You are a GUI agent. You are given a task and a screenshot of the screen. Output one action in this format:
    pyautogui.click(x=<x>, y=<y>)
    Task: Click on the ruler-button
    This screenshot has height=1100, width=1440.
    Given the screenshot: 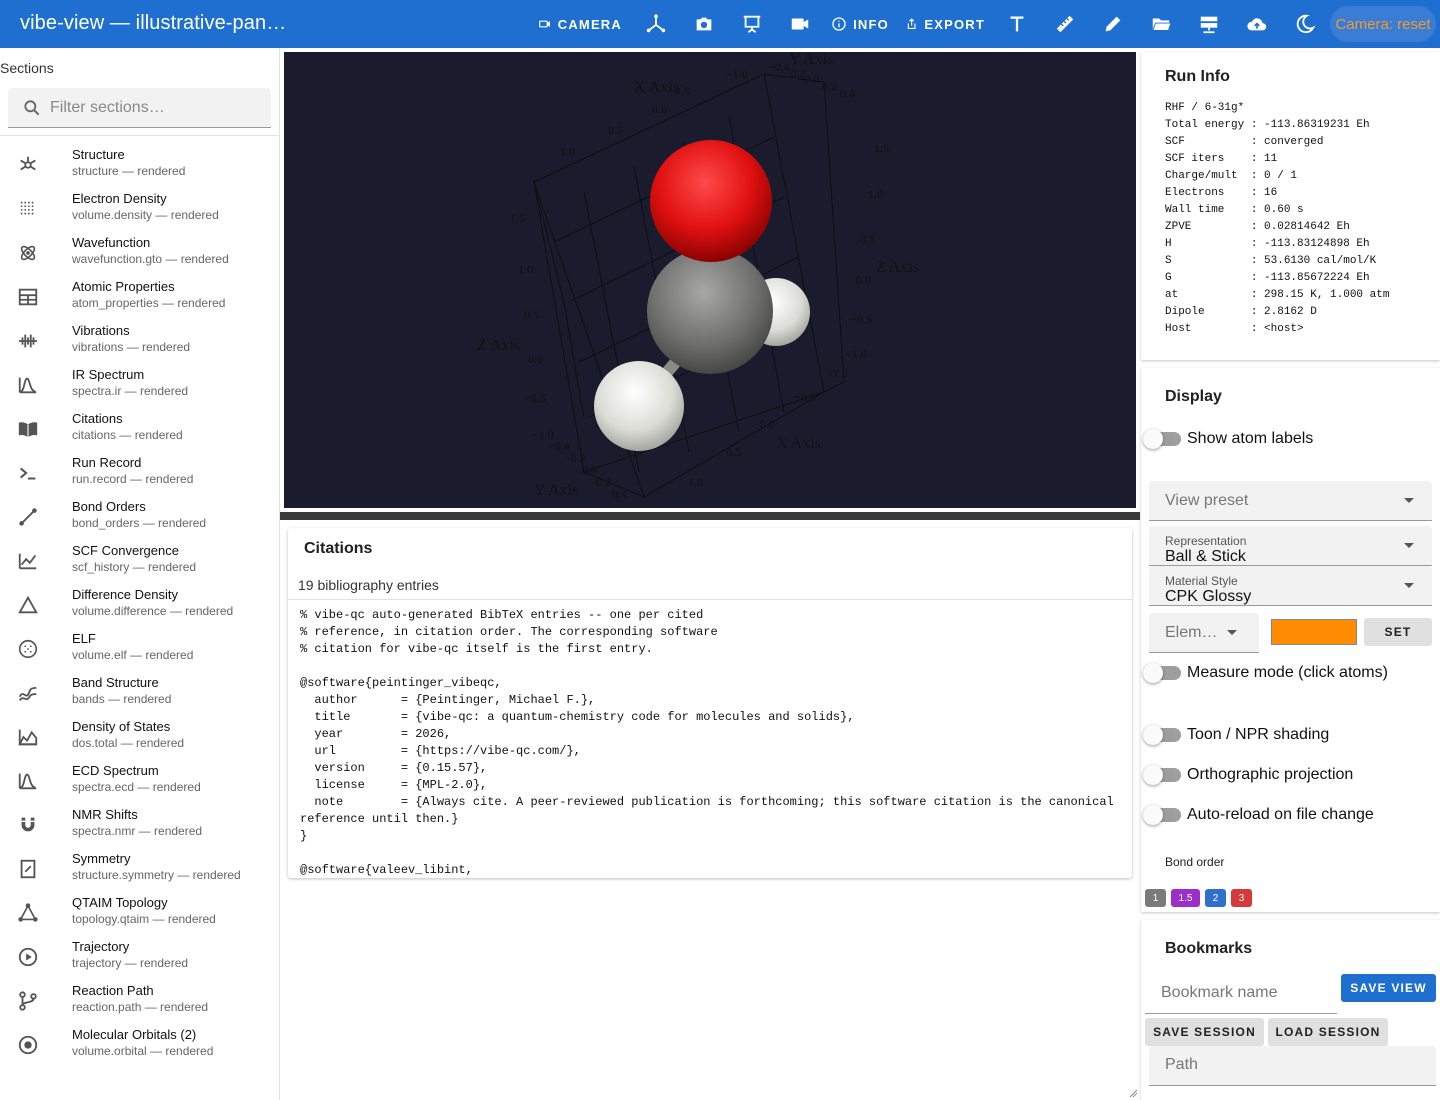 What is the action you would take?
    pyautogui.click(x=1065, y=24)
    